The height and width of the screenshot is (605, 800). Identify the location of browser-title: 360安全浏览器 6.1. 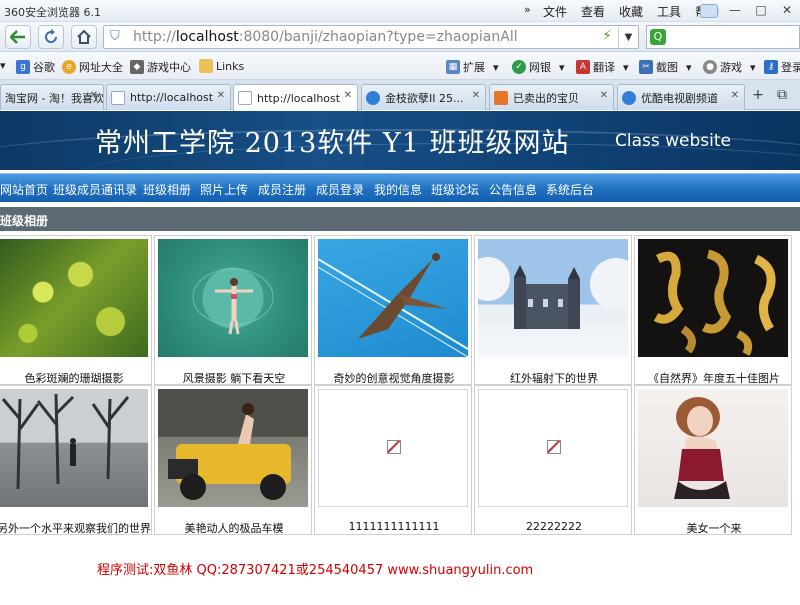
(52, 12).